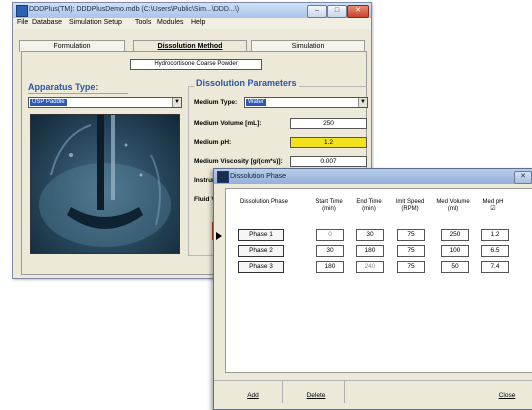 This screenshot has width=532, height=410. Describe the element at coordinates (261, 251) in the screenshot. I see `phase-button-2: Phase 2` at that location.